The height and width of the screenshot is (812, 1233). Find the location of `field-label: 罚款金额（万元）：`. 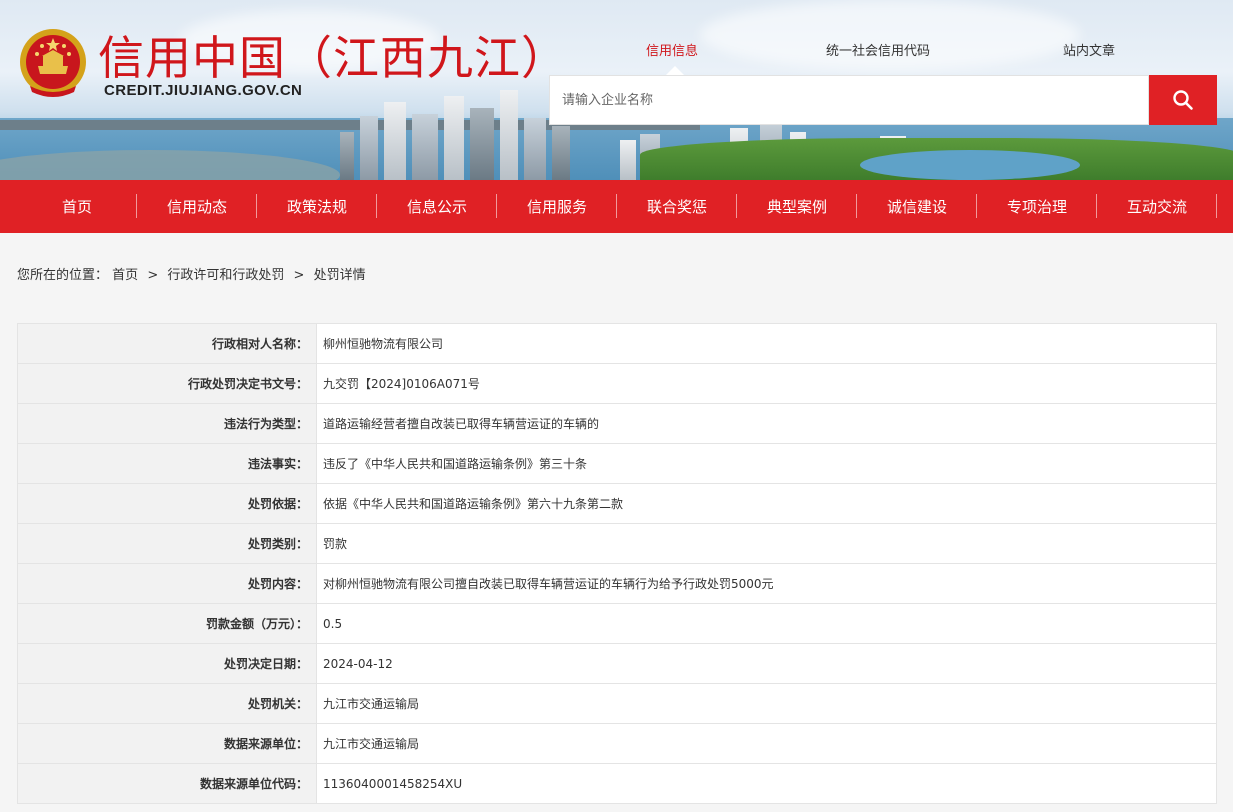

field-label: 罚款金额（万元）： is located at coordinates (167, 623).